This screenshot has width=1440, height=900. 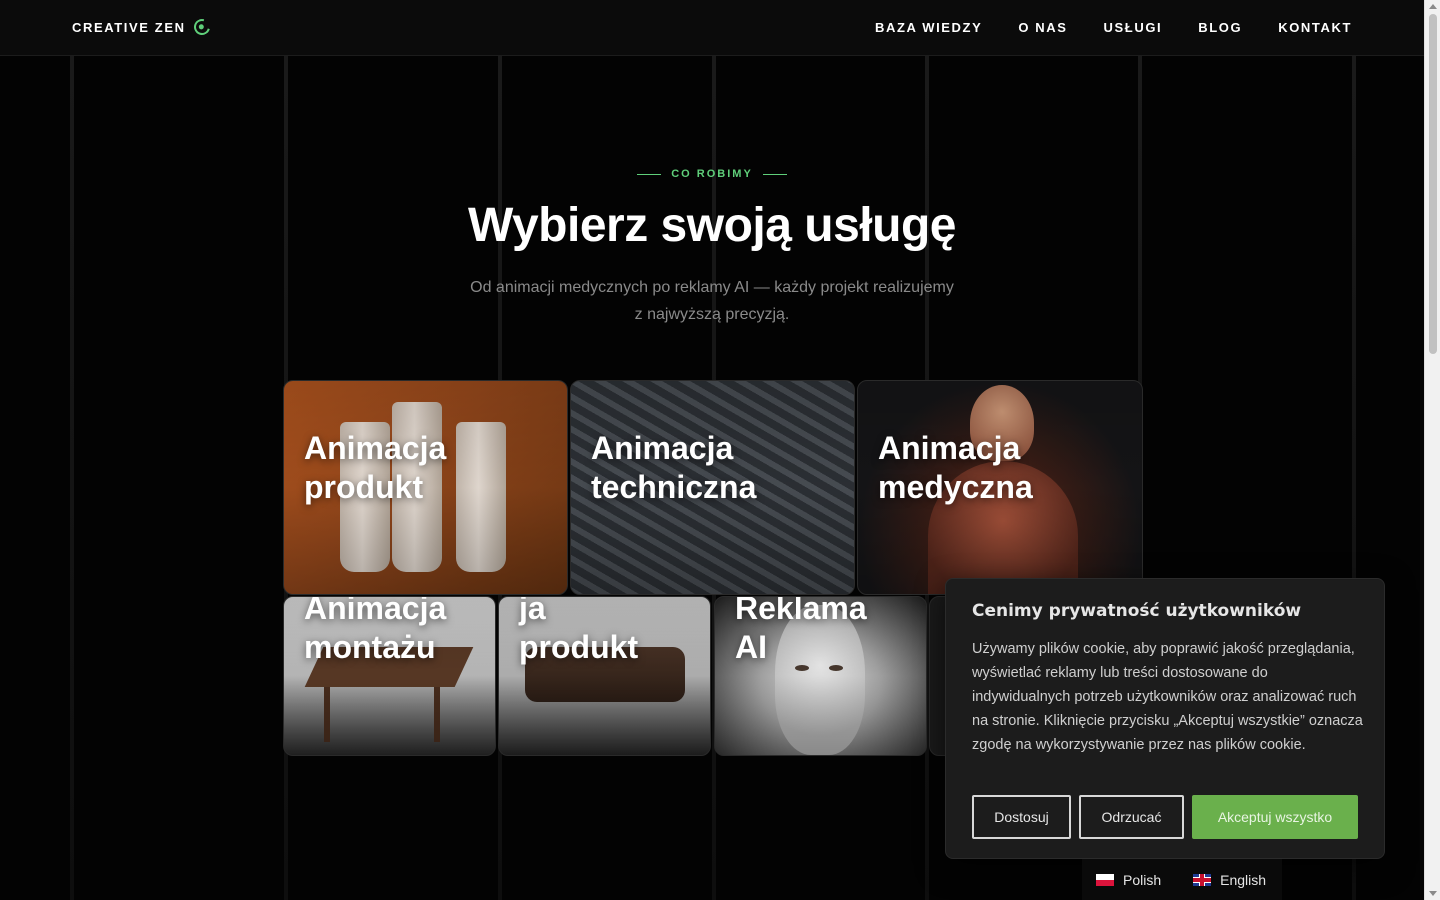 I want to click on scrollbar-thumb, so click(x=1433, y=184).